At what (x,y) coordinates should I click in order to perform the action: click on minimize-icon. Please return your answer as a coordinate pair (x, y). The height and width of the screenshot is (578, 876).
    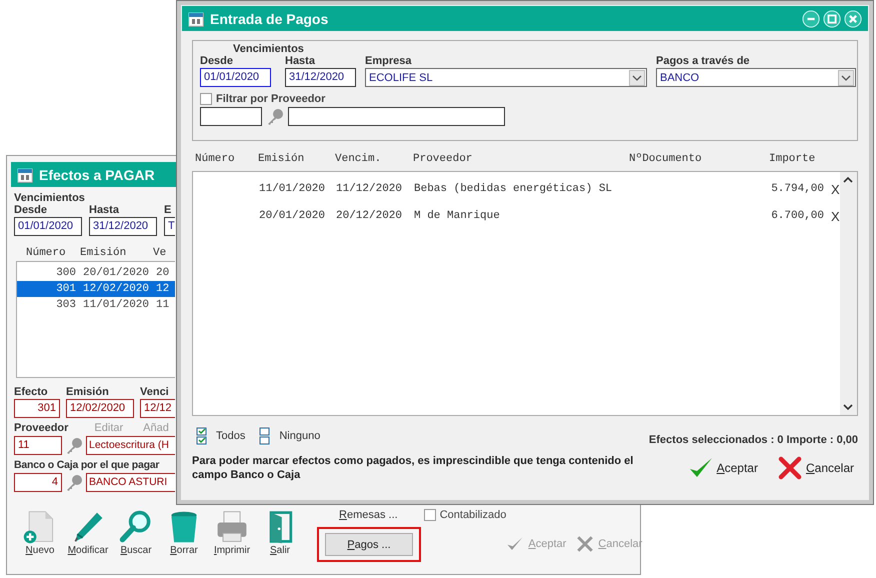
    Looking at the image, I should click on (811, 19).